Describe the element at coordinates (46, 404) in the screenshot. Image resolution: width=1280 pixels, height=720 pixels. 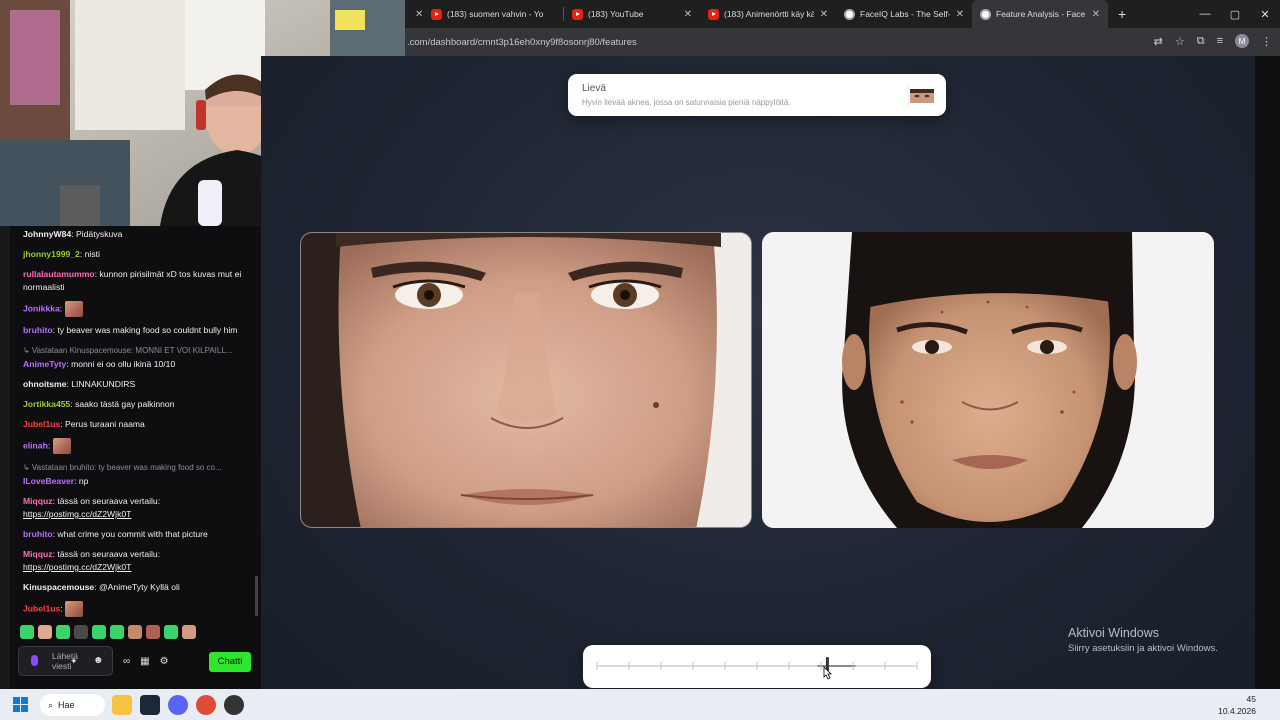
I see `chat-username: Jortikka455` at that location.